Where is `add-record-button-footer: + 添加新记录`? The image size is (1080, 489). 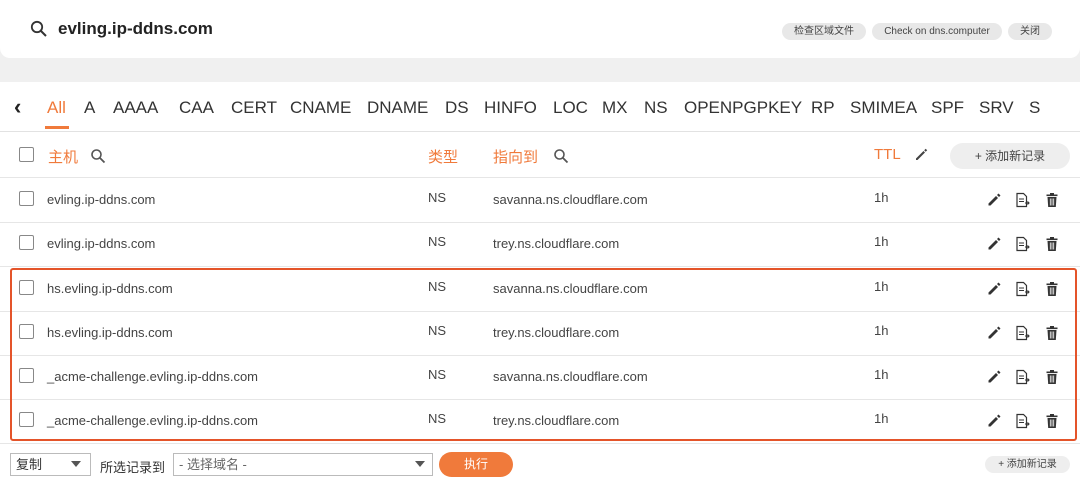
add-record-button-footer: + 添加新记录 is located at coordinates (1027, 464).